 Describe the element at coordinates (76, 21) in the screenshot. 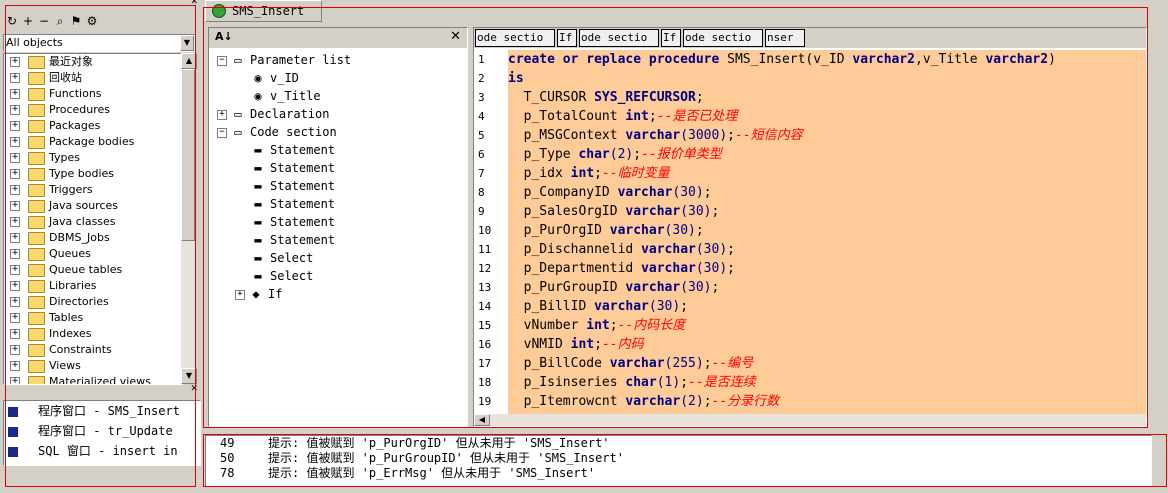

I see `filter-icon: ⚑` at that location.